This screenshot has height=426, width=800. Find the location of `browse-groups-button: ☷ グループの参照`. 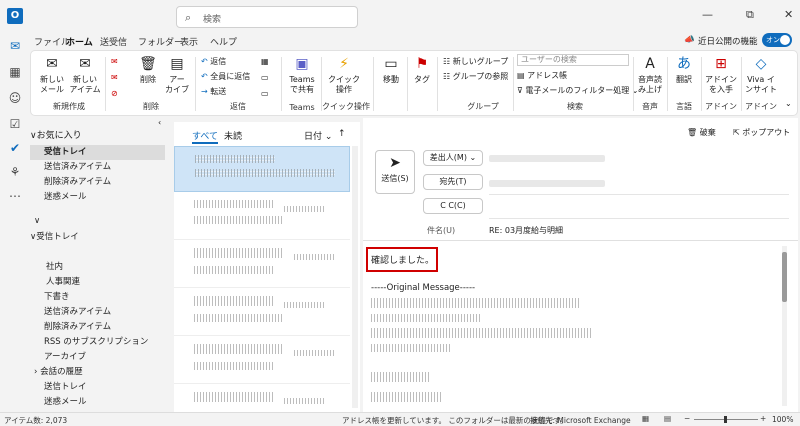

browse-groups-button: ☷ グループの参照 is located at coordinates (475, 77).